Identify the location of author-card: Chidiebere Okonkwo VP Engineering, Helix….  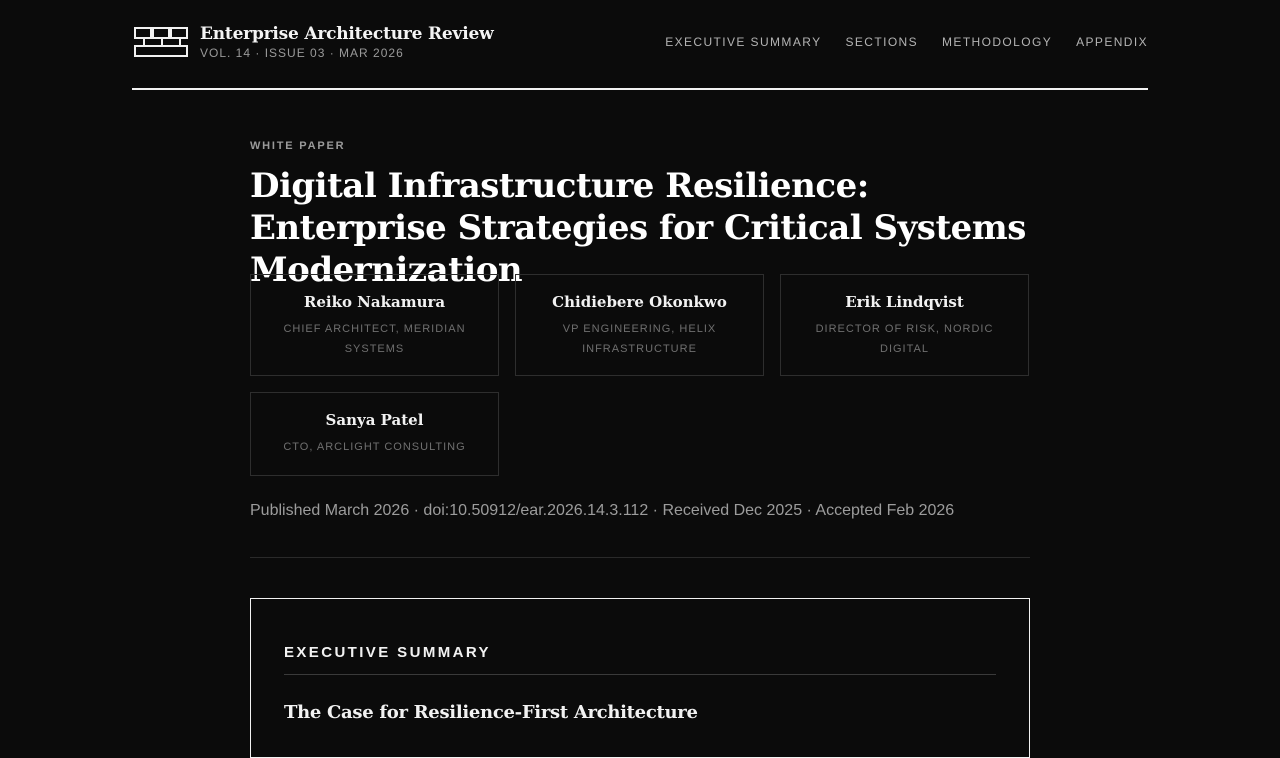
(639, 325).